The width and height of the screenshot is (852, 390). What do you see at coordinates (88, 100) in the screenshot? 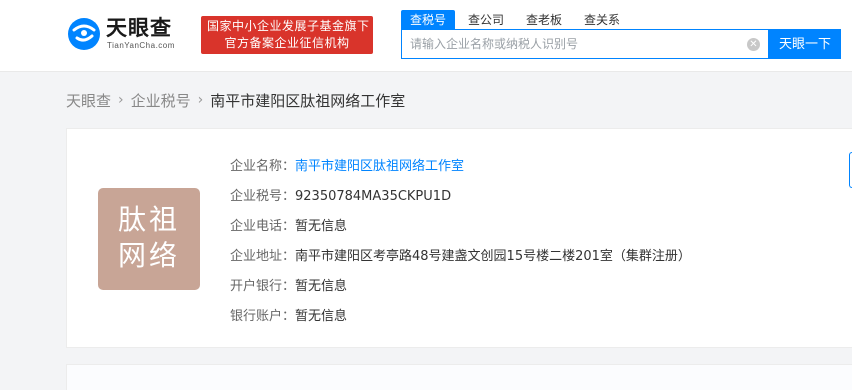
I see `breadcrumb-home: 天眼查` at bounding box center [88, 100].